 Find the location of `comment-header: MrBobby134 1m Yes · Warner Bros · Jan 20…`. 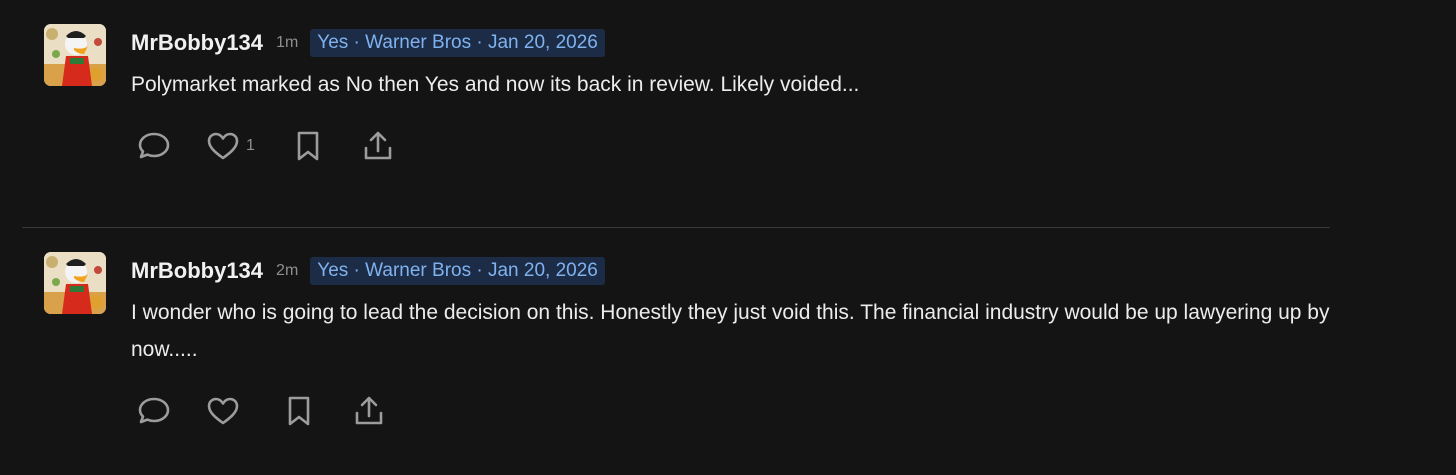

comment-header: MrBobby134 1m Yes · Warner Bros · Jan 20… is located at coordinates (368, 43).